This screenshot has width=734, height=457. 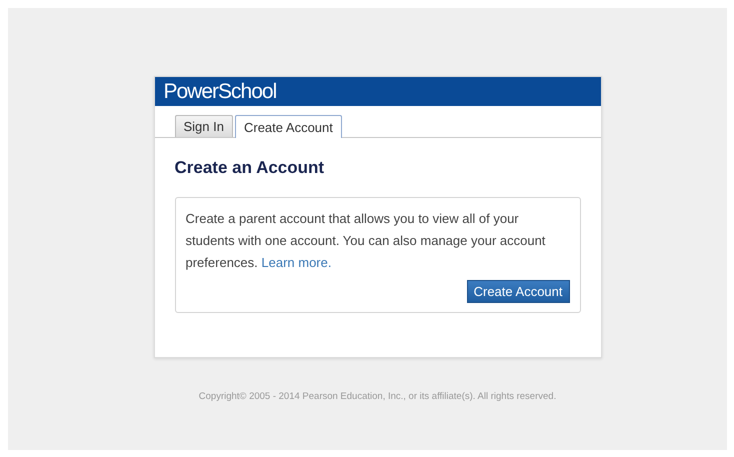 I want to click on create-account-button: Create Account, so click(x=518, y=291).